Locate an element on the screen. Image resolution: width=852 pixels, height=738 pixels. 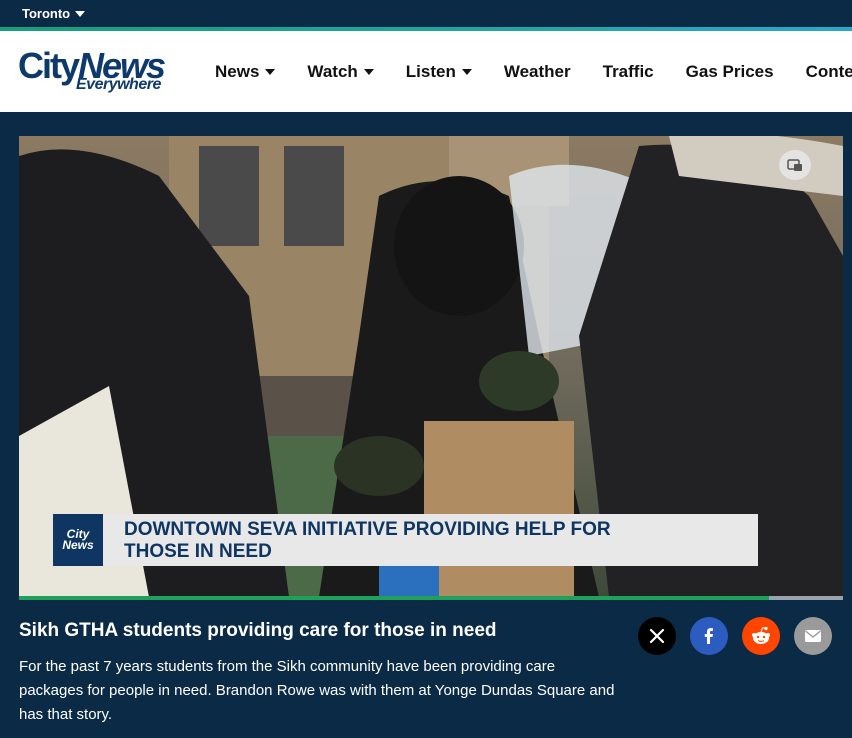
nav-item-traffic: Traffic is located at coordinates (628, 72).